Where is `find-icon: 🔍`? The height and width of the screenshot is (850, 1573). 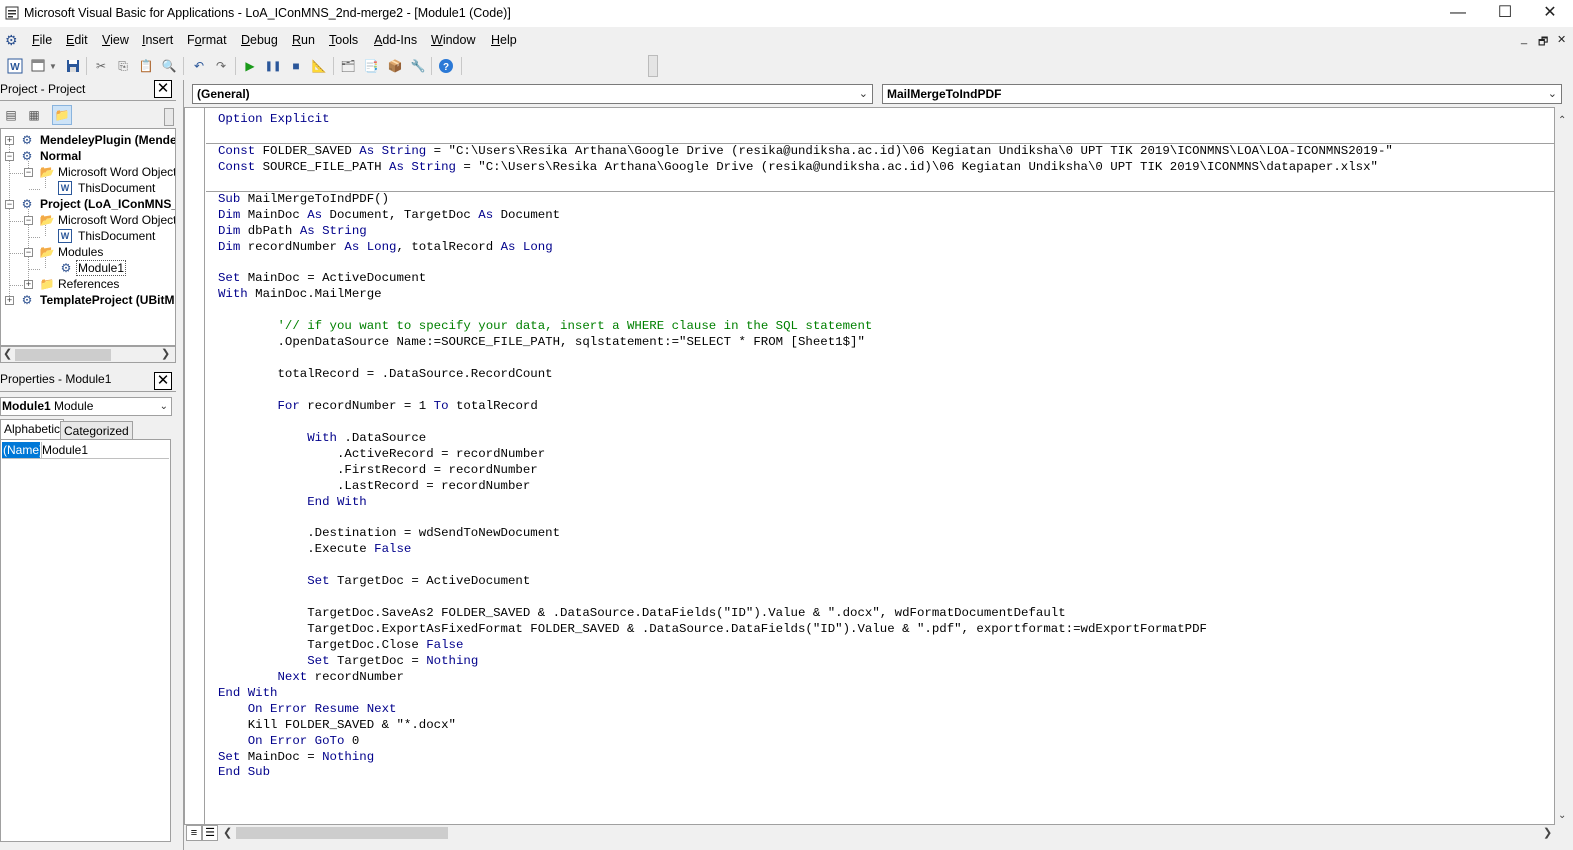 find-icon: 🔍 is located at coordinates (169, 66).